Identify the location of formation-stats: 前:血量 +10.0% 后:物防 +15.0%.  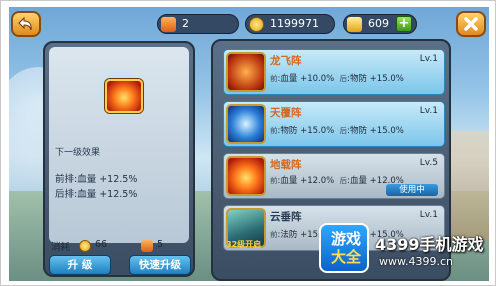
(337, 79).